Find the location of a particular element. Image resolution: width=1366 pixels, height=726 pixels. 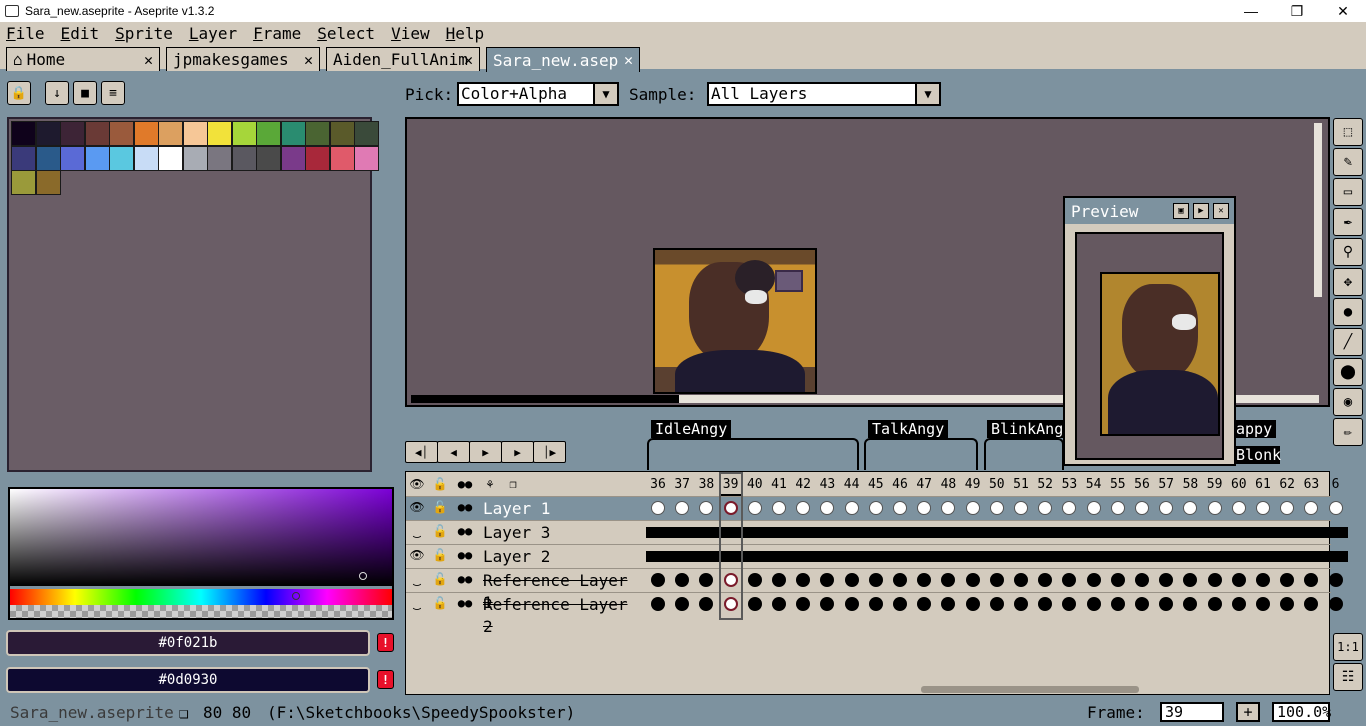

timeline-horizontal-scrollbar is located at coordinates (1030, 689).